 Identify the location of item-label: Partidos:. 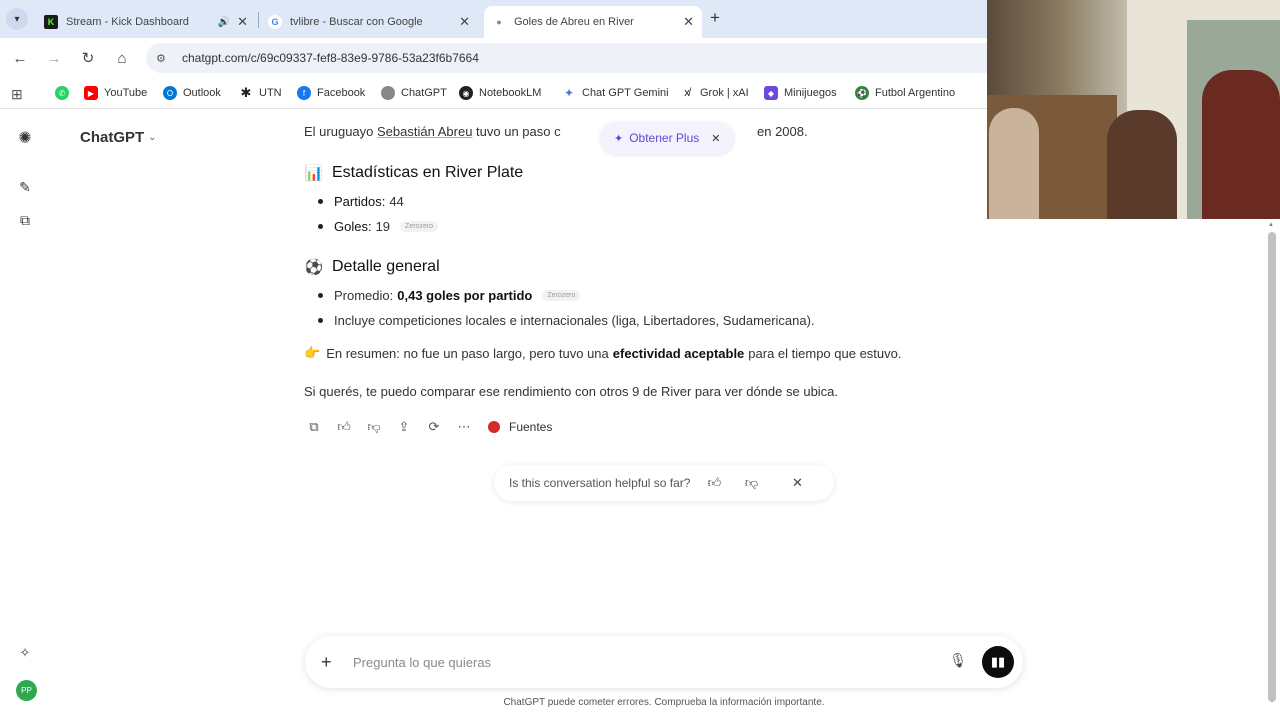
(360, 201).